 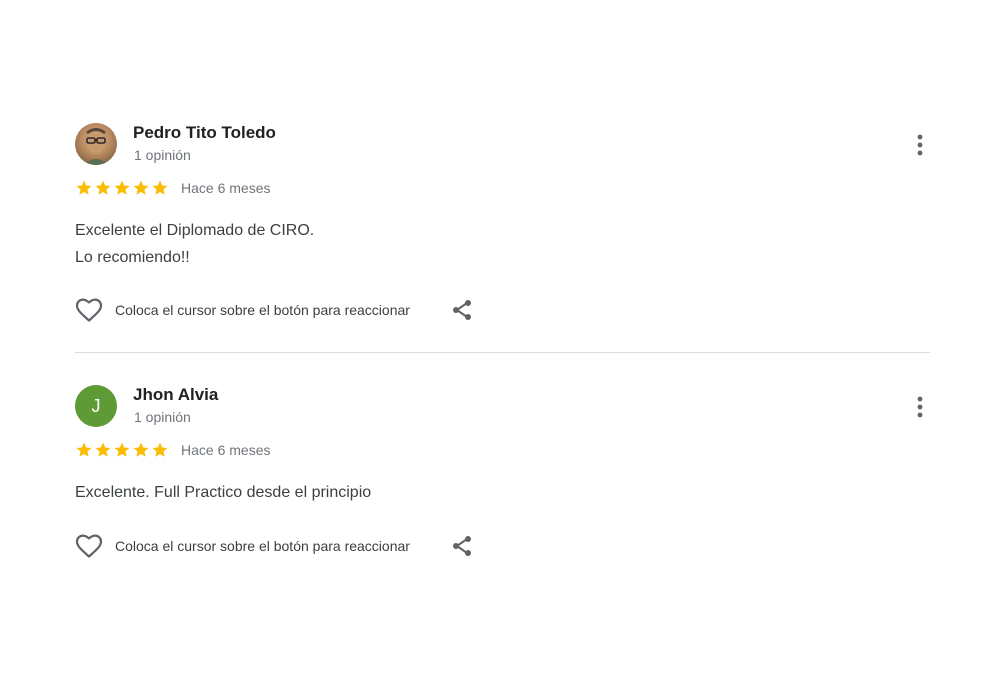 I want to click on avatar: J, so click(x=96, y=406).